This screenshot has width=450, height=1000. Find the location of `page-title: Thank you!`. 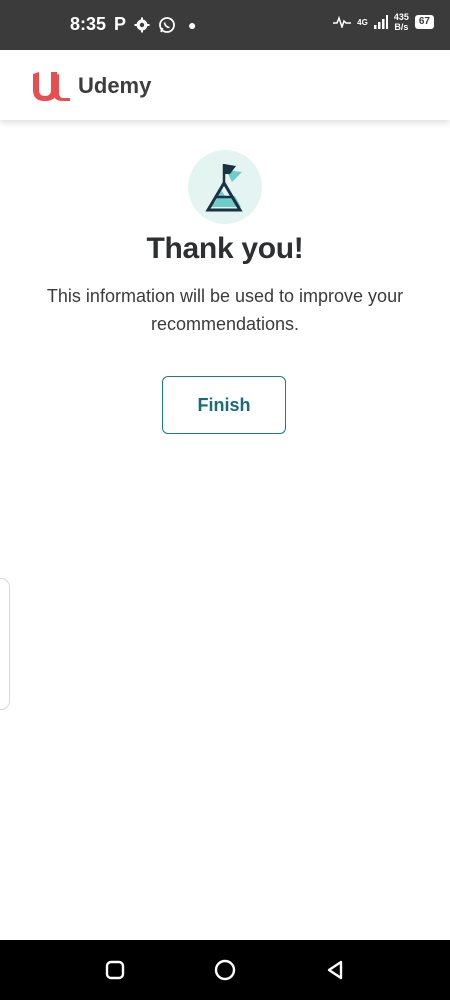

page-title: Thank you! is located at coordinates (225, 248).